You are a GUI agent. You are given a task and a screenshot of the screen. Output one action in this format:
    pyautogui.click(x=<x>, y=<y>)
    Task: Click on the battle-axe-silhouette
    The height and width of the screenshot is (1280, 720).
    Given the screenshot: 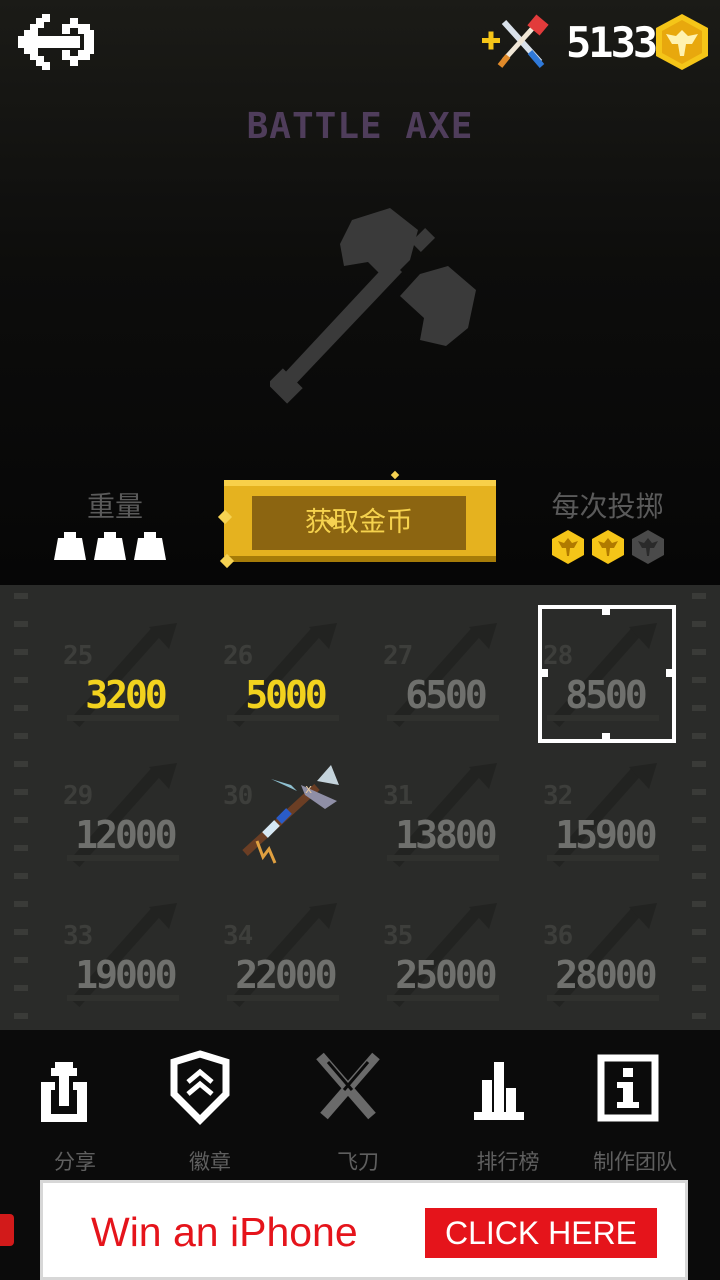 What is the action you would take?
    pyautogui.click(x=373, y=306)
    